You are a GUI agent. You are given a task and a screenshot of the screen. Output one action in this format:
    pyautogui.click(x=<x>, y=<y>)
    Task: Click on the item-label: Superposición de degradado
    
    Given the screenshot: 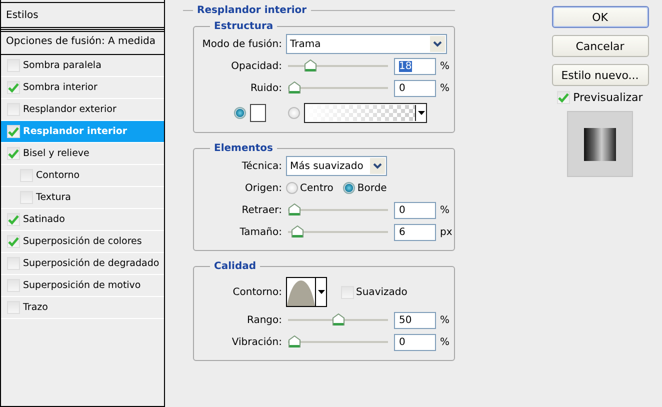 What is the action you would take?
    pyautogui.click(x=91, y=263)
    